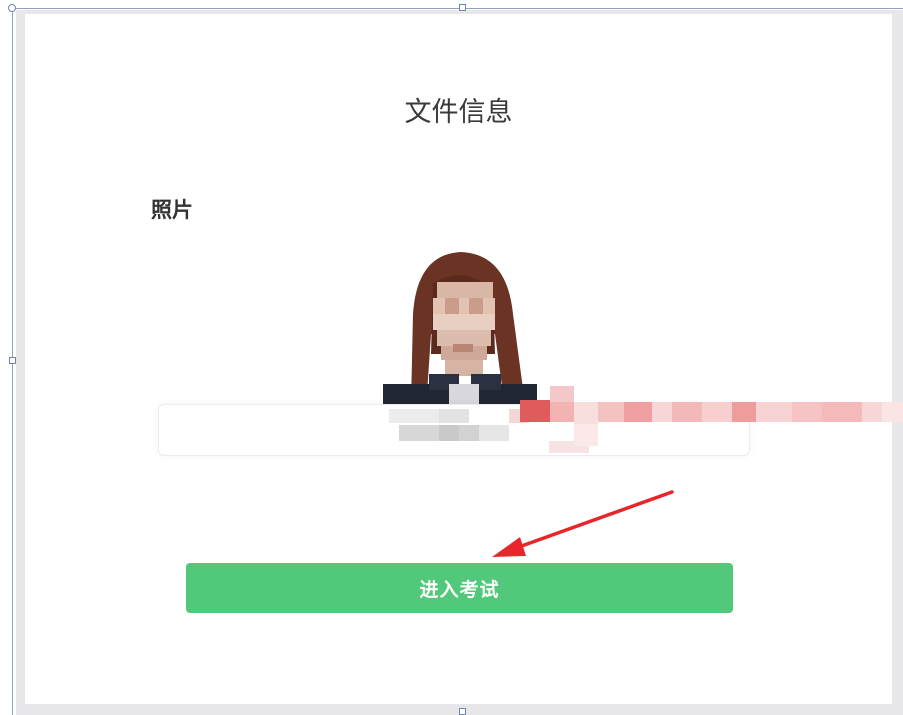 The width and height of the screenshot is (903, 715). What do you see at coordinates (12, 8) in the screenshot?
I see `frame-rotate-handle` at bounding box center [12, 8].